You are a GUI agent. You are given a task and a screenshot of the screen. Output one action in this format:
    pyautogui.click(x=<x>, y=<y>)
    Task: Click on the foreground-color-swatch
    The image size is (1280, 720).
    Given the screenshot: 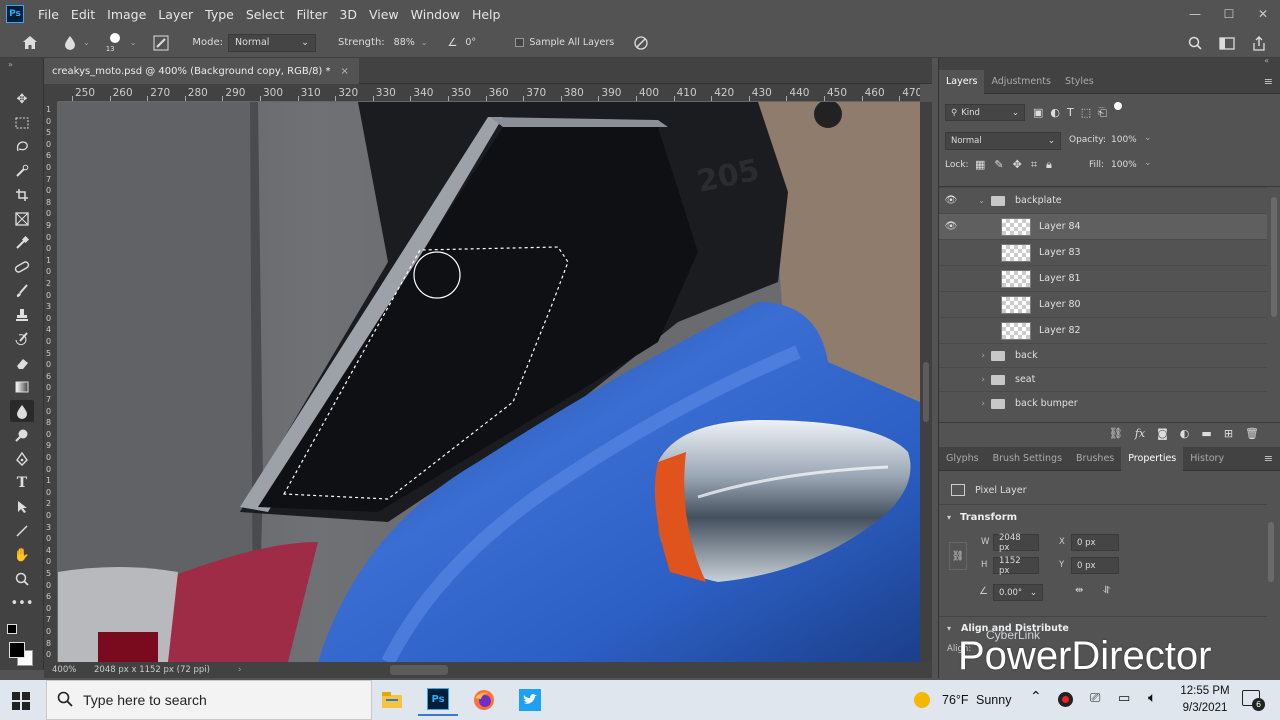 What is the action you would take?
    pyautogui.click(x=17, y=650)
    